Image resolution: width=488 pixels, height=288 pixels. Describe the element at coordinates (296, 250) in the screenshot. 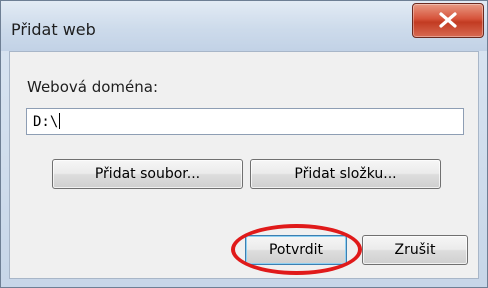

I see `confirm-button: Potvrdit` at that location.